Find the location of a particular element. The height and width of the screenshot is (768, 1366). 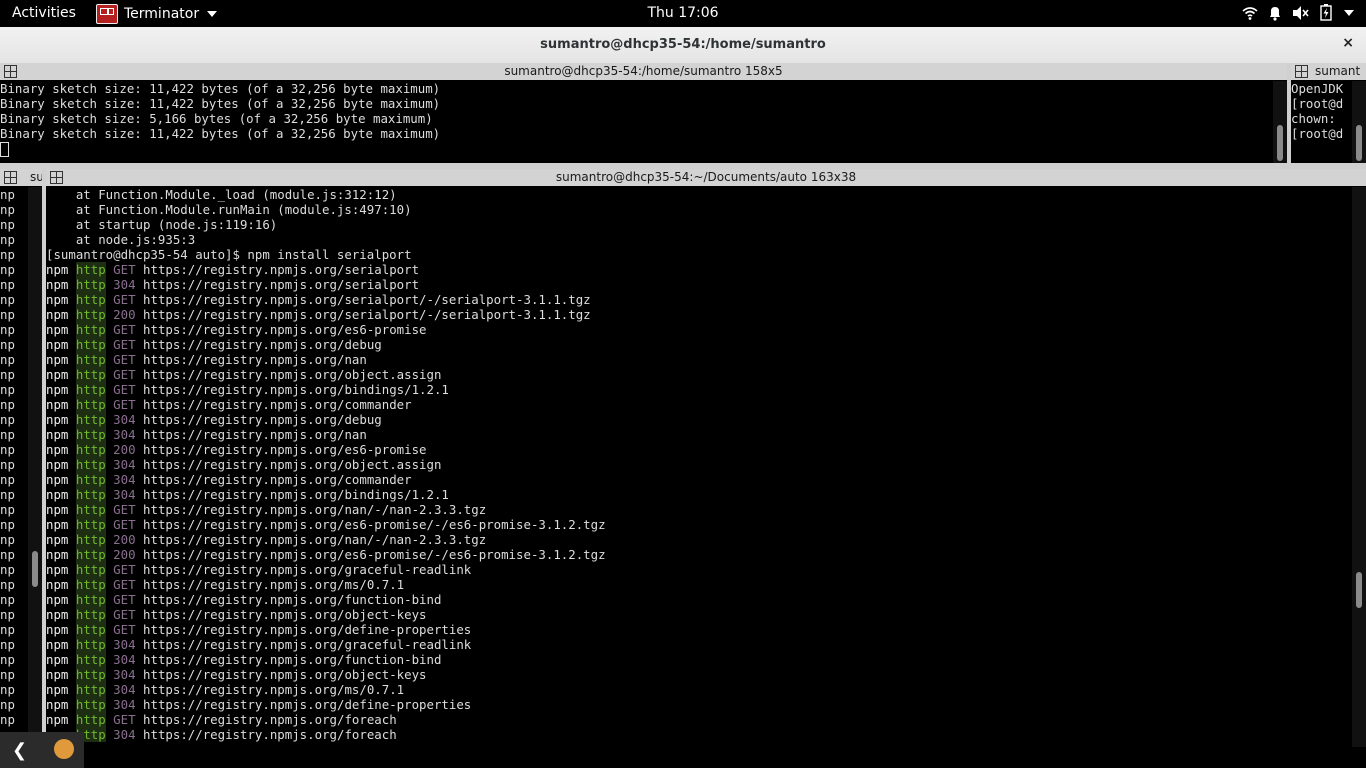

wifi-icon is located at coordinates (1250, 13).